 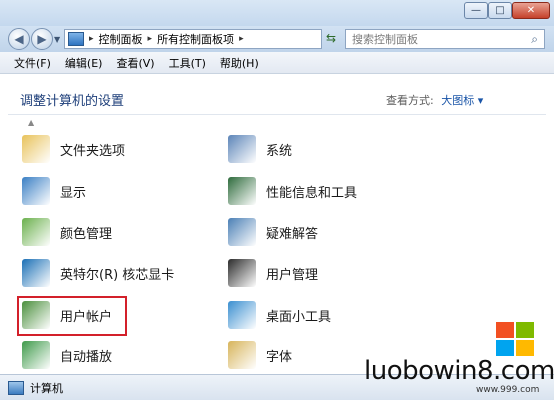 I want to click on menu-view: 查看(V), so click(x=135, y=63).